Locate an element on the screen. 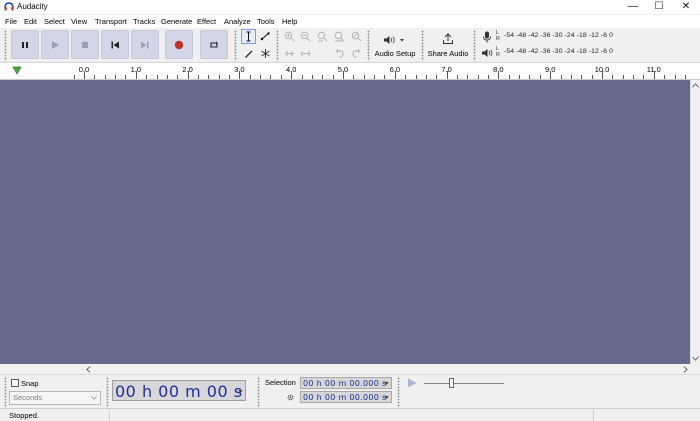  audacity-logo-icon is located at coordinates (9, 6).